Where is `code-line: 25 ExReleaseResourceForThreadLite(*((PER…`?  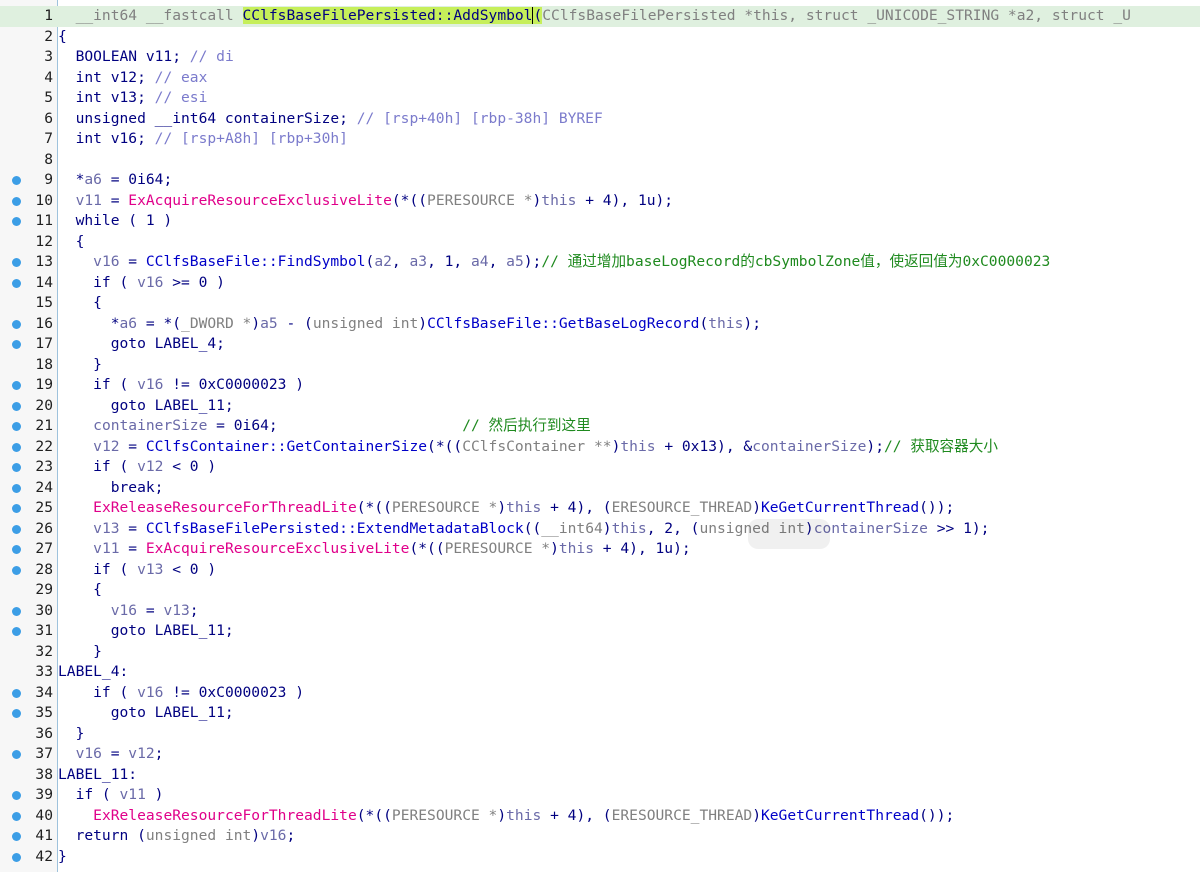
code-line: 25 ExReleaseResourceForThreadLite(*((PER… is located at coordinates (600, 508).